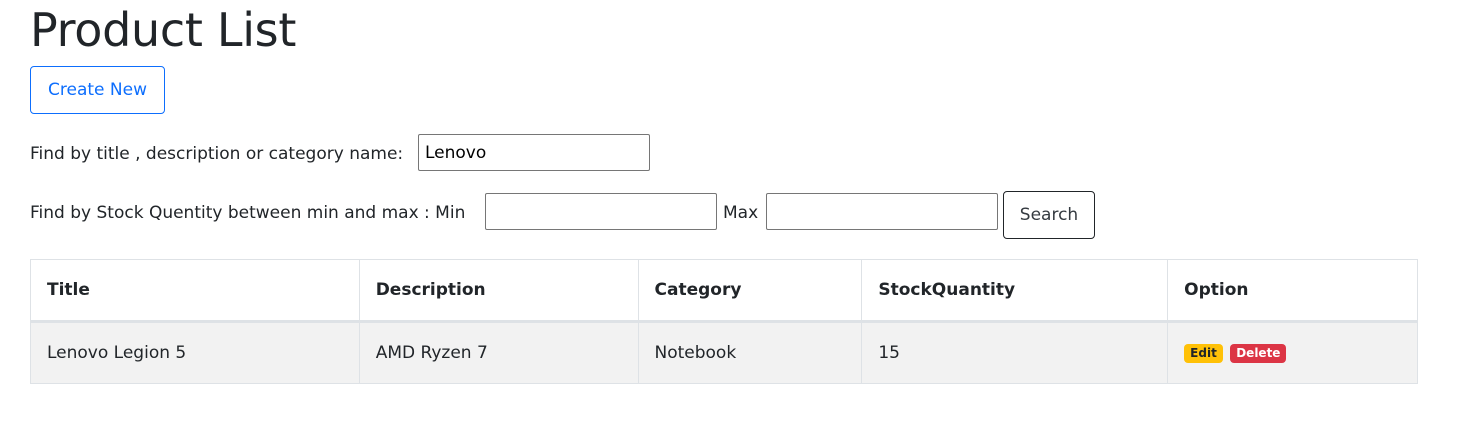 This screenshot has width=1465, height=437. Describe the element at coordinates (1049, 215) in the screenshot. I see `search-button: Search` at that location.